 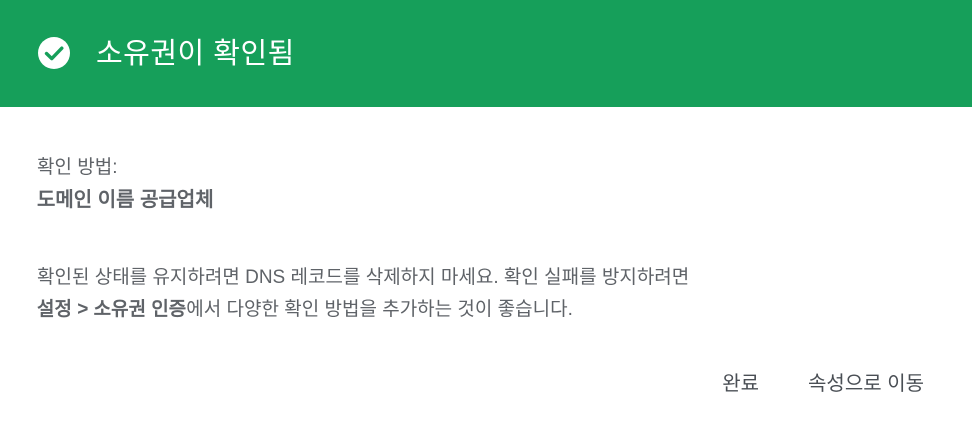 I want to click on verification-method-value: 도메인 이름 공급업체, so click(x=125, y=200).